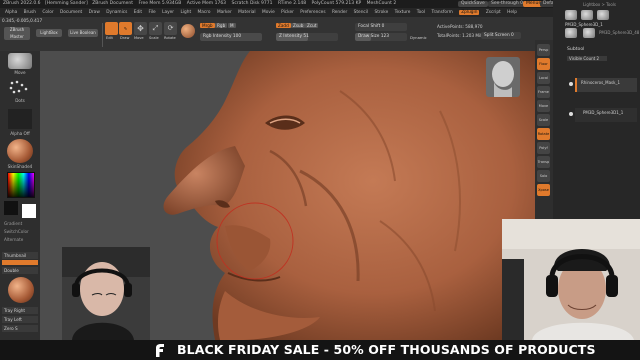 This screenshot has height=360, width=640. What do you see at coordinates (49, 33) in the screenshot?
I see `lightbox-button: LightBox` at bounding box center [49, 33].